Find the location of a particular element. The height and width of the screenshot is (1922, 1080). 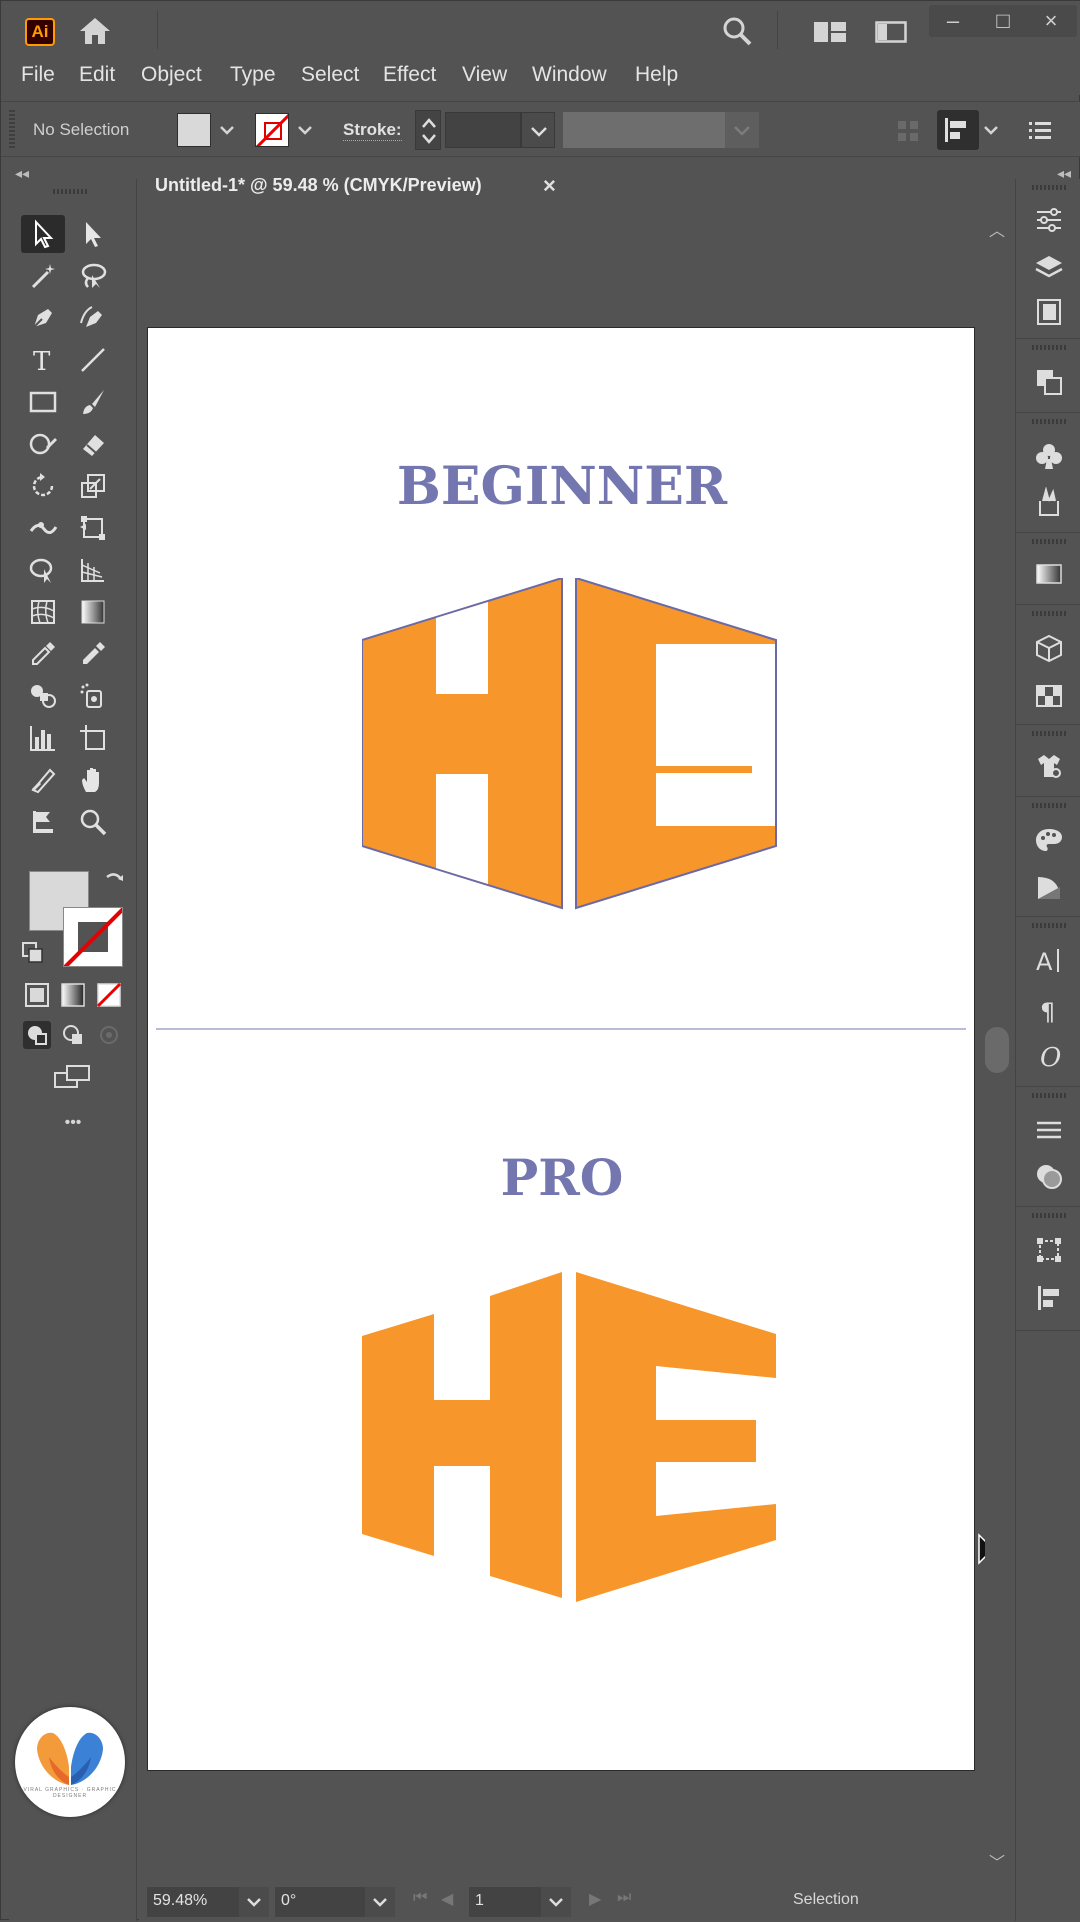

rotate-tool is located at coordinates (43, 486).